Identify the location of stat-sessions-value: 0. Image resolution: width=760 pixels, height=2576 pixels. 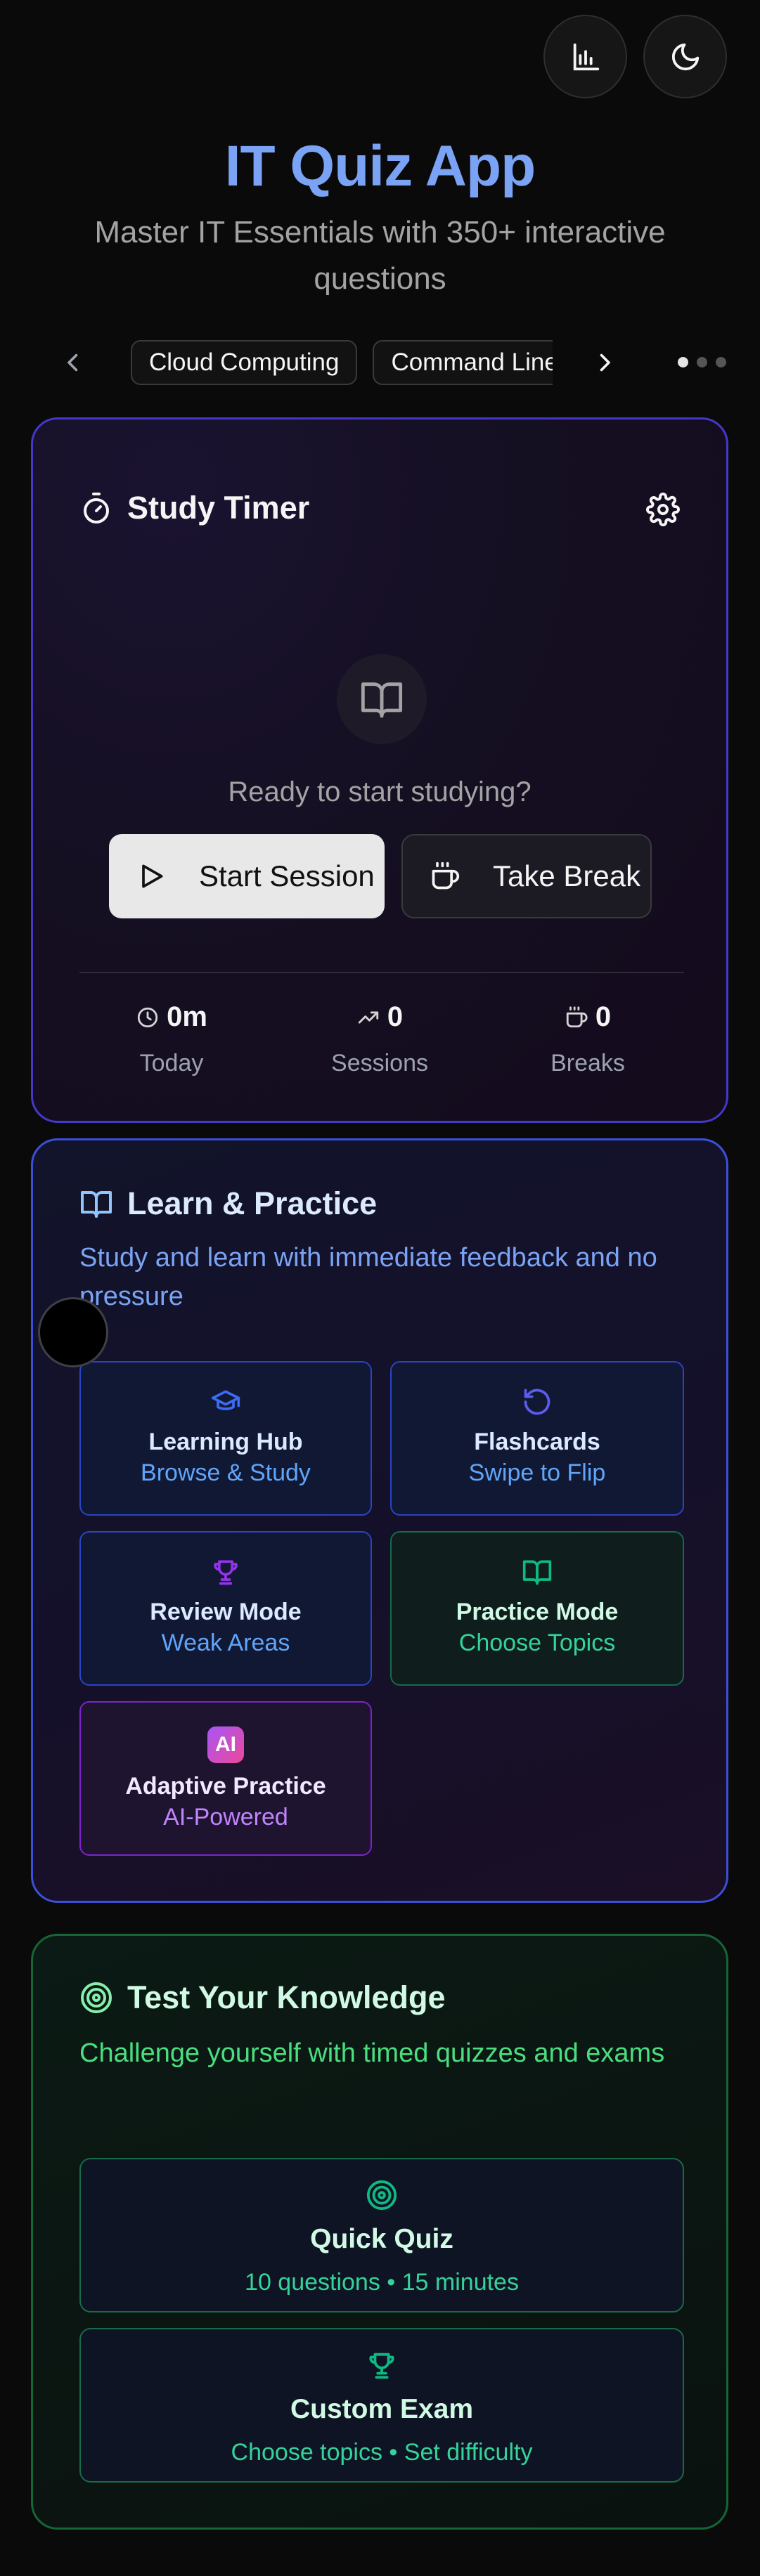
(395, 1016).